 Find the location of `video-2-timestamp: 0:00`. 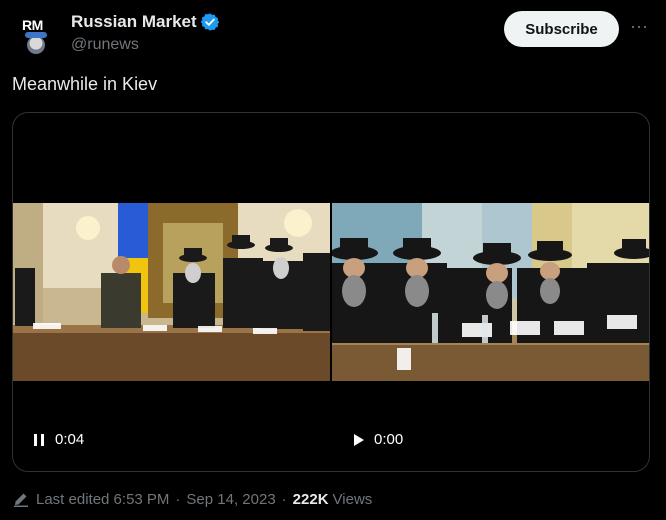

video-2-timestamp: 0:00 is located at coordinates (389, 439).